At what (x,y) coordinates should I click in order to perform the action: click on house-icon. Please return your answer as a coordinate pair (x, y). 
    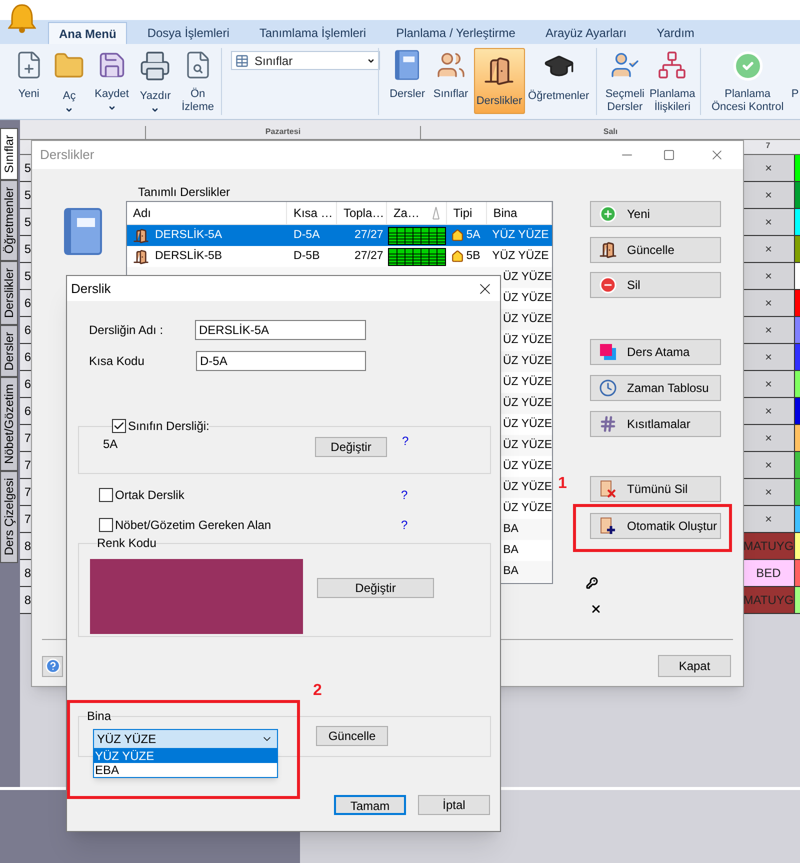
    Looking at the image, I should click on (457, 235).